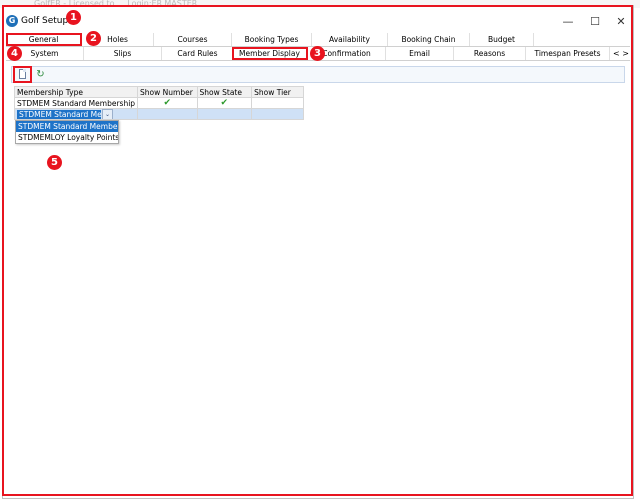 This screenshot has height=502, width=640. Describe the element at coordinates (420, 53) in the screenshot. I see `tab-email: Email` at that location.